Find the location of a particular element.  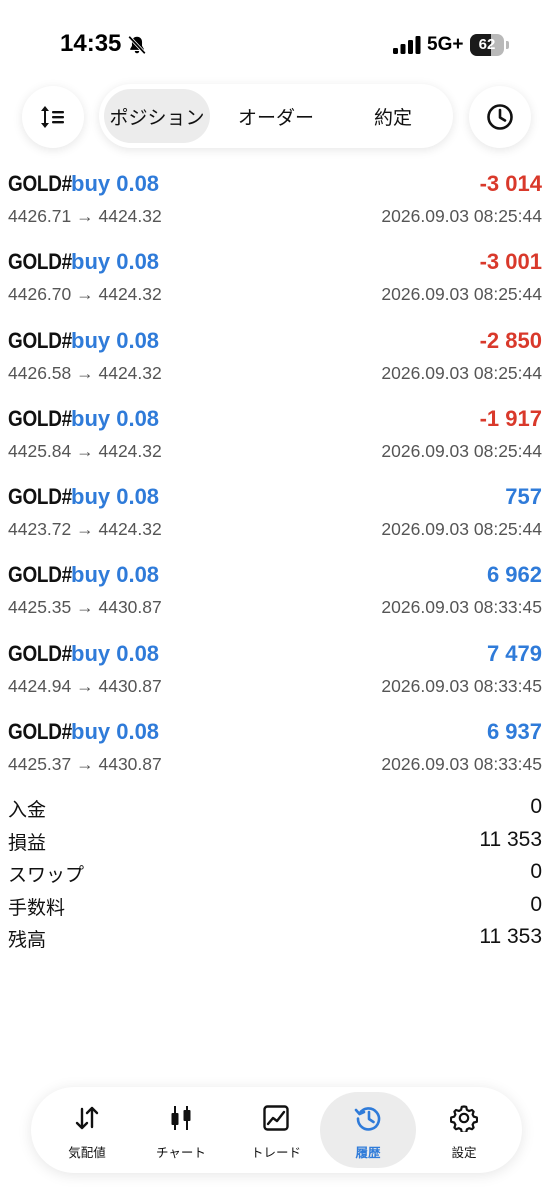

tab-trade: トレード is located at coordinates (276, 1130).